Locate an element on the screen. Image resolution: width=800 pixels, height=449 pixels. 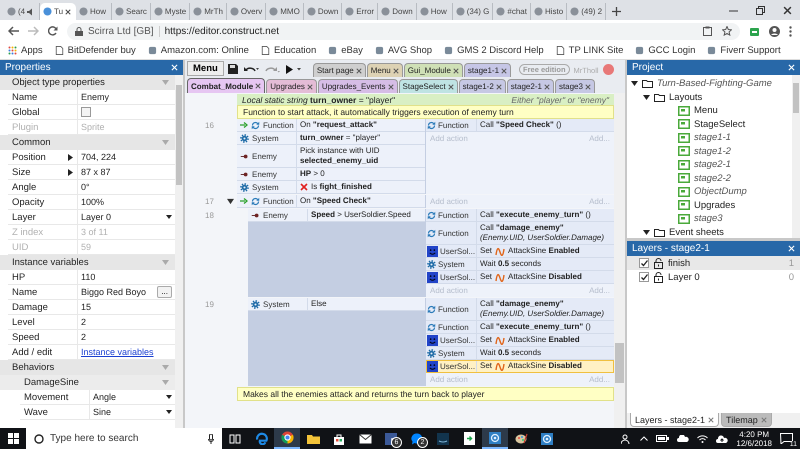
extension-icon is located at coordinates (754, 31).